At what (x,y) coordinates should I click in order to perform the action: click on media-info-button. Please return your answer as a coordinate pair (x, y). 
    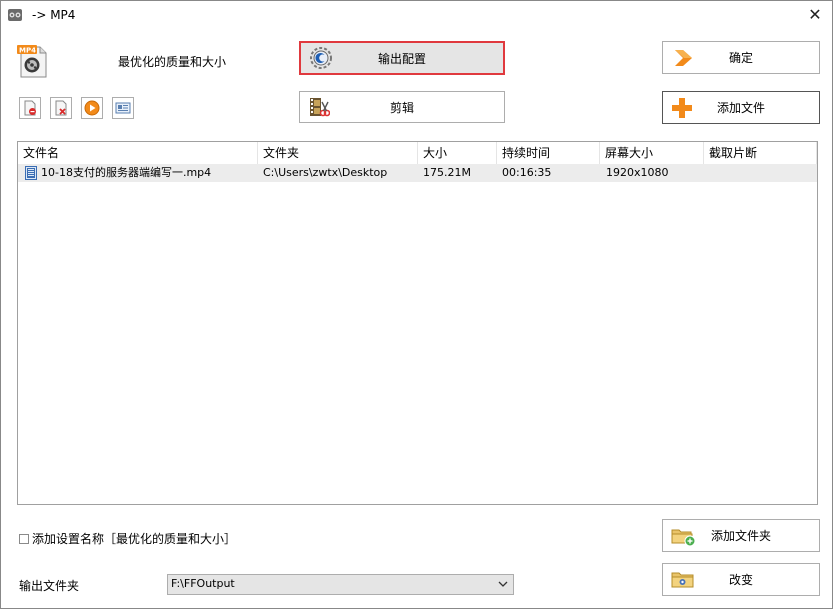
    Looking at the image, I should click on (123, 108).